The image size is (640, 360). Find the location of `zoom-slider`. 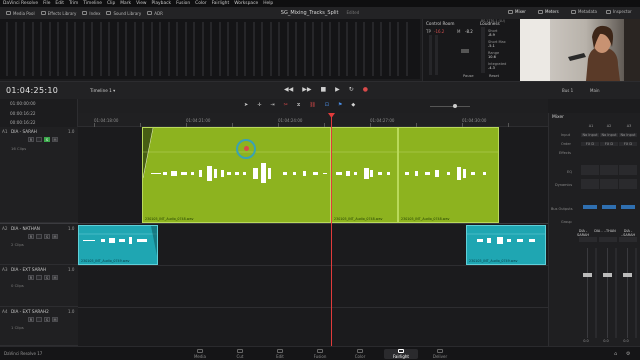

zoom-slider is located at coordinates (450, 106).